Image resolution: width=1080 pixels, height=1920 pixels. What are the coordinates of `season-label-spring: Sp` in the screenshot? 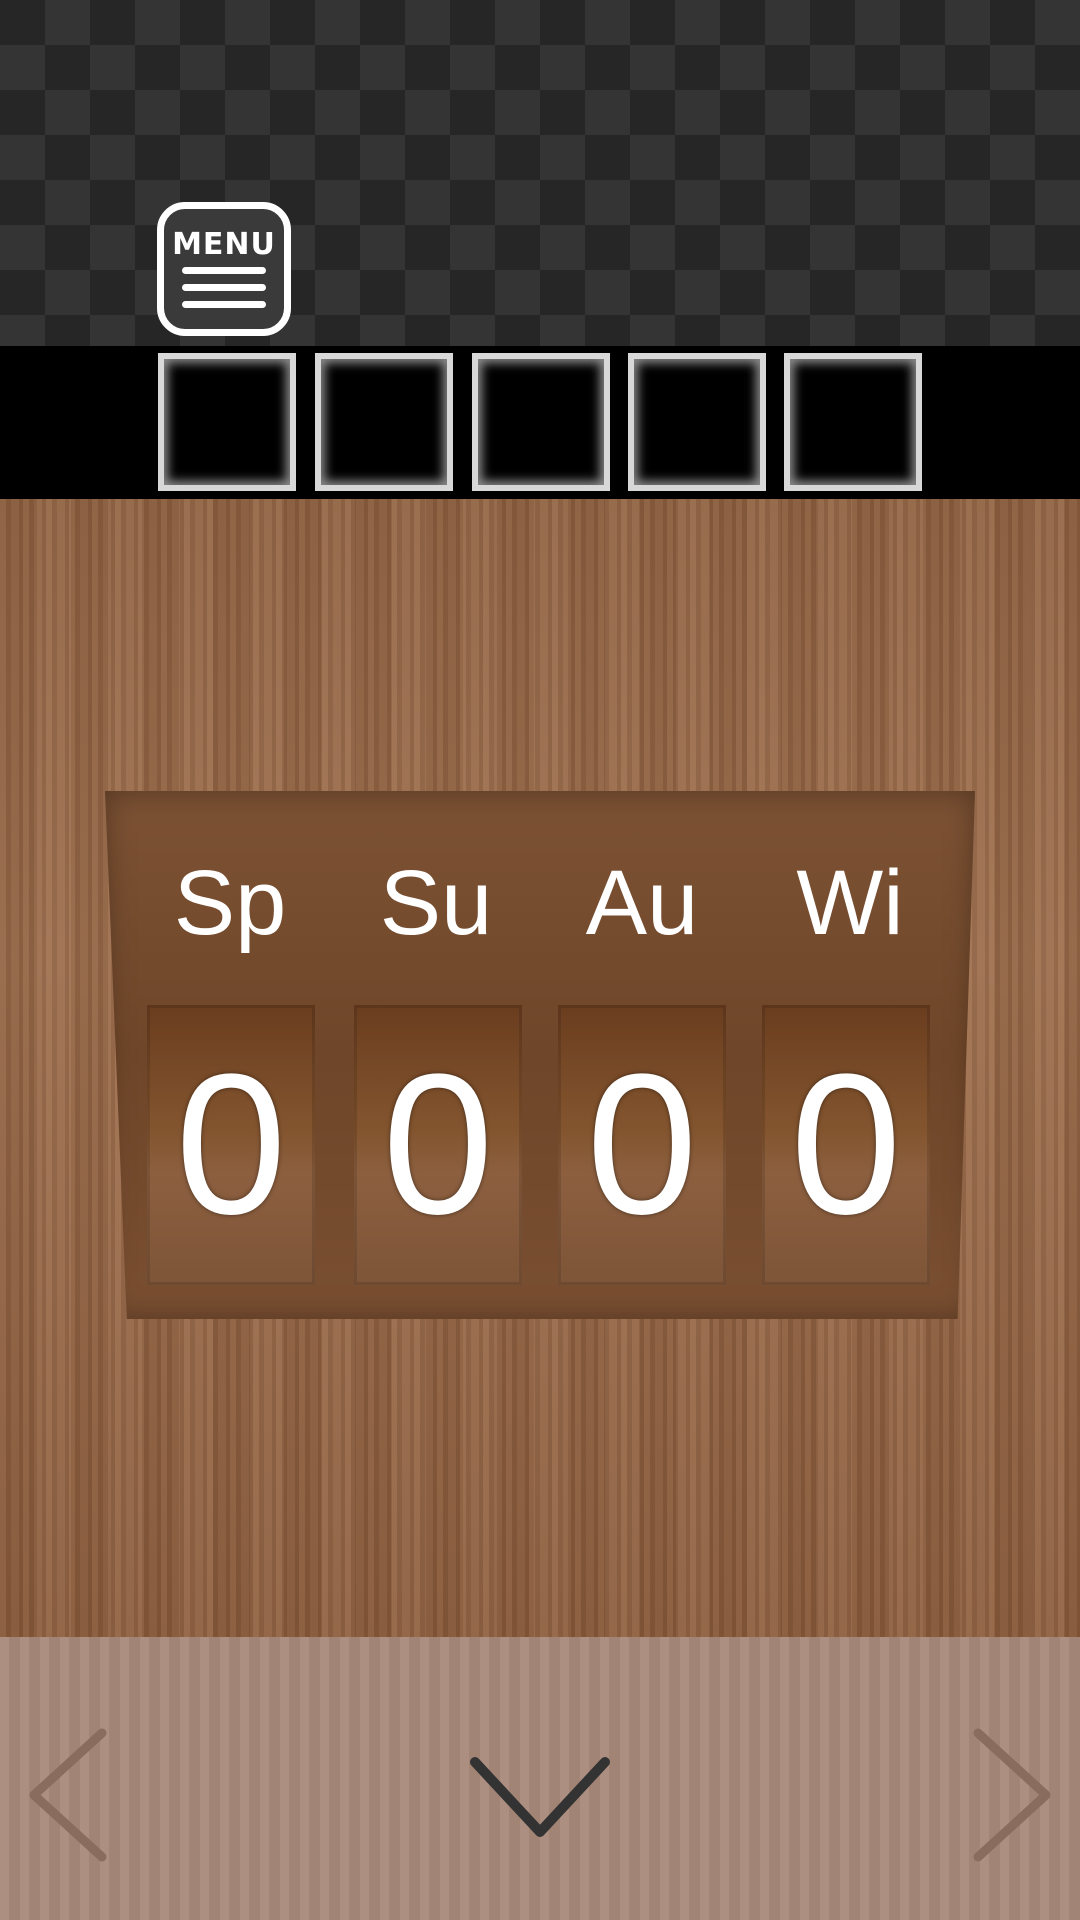 It's located at (230, 903).